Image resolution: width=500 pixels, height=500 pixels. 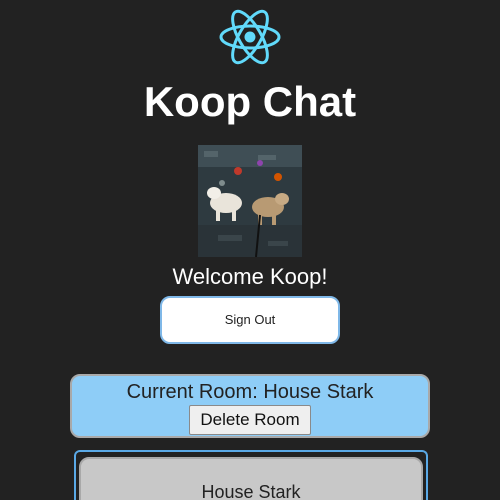 I want to click on app-title: Koop Chat, so click(x=250, y=101).